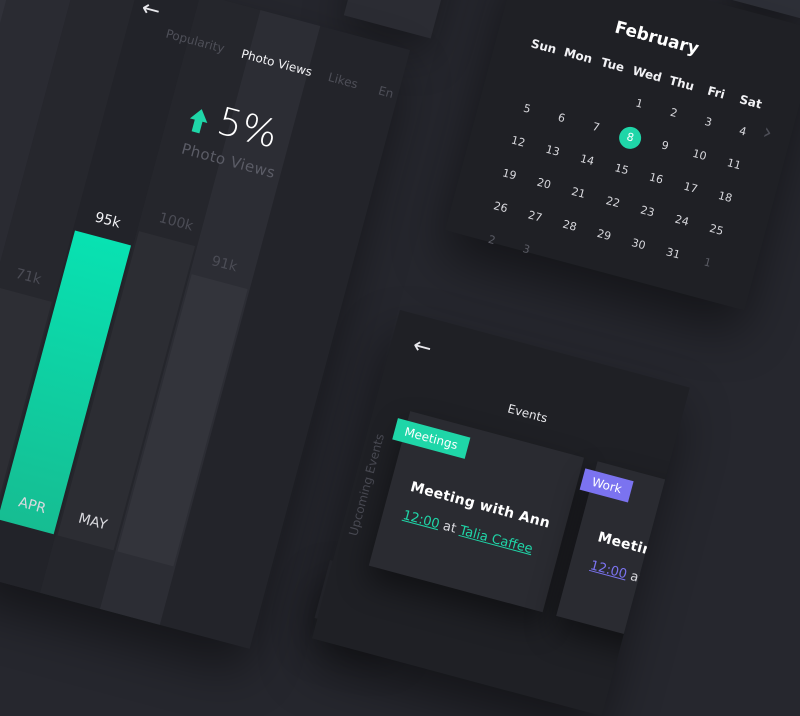 The width and height of the screenshot is (800, 716). Describe the element at coordinates (578, 56) in the screenshot. I see `weekday-label: Mon` at that location.